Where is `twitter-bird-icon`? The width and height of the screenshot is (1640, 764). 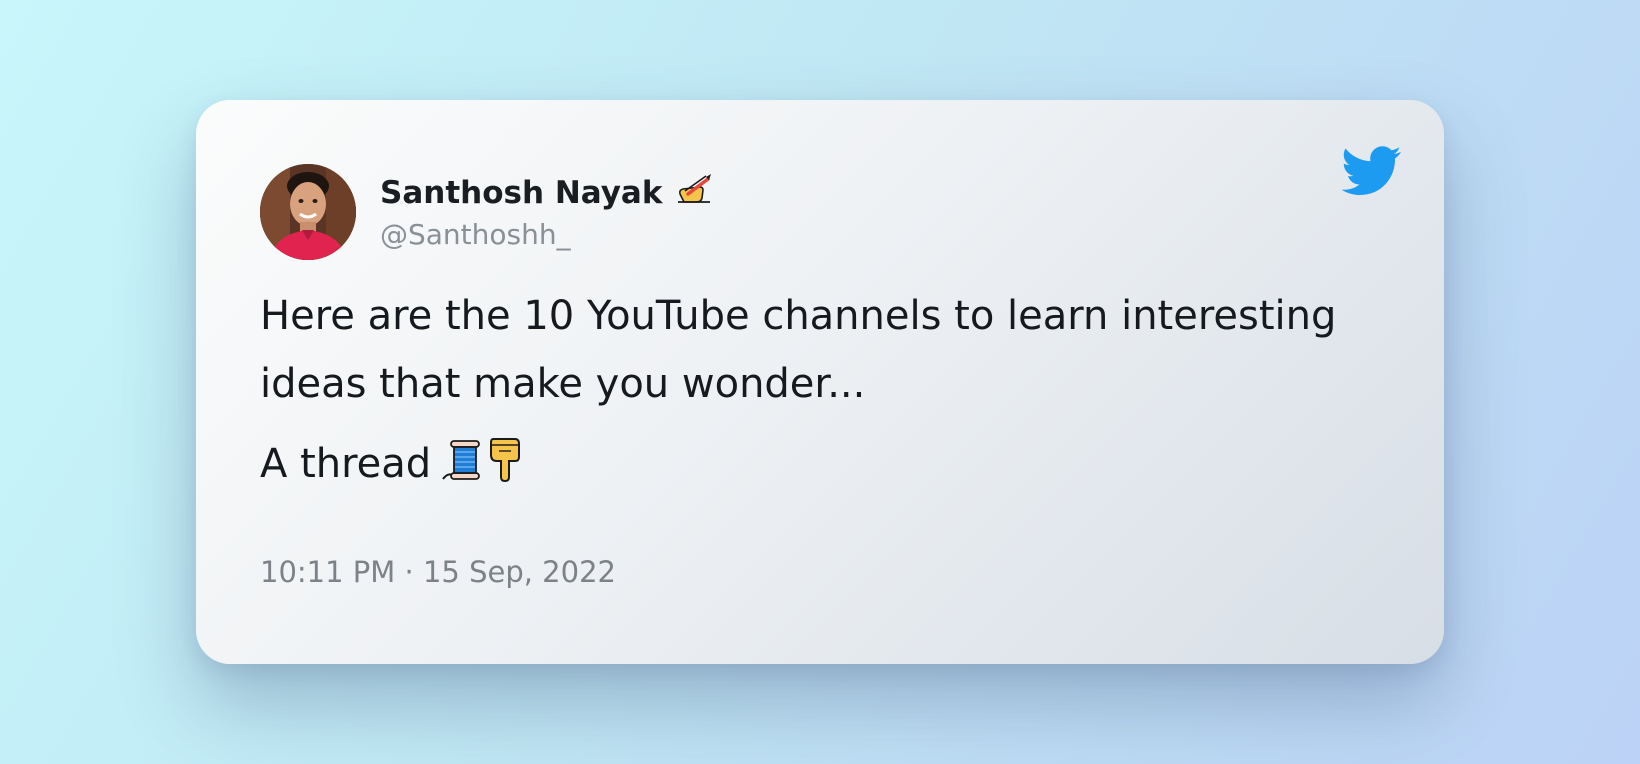 twitter-bird-icon is located at coordinates (1371, 171).